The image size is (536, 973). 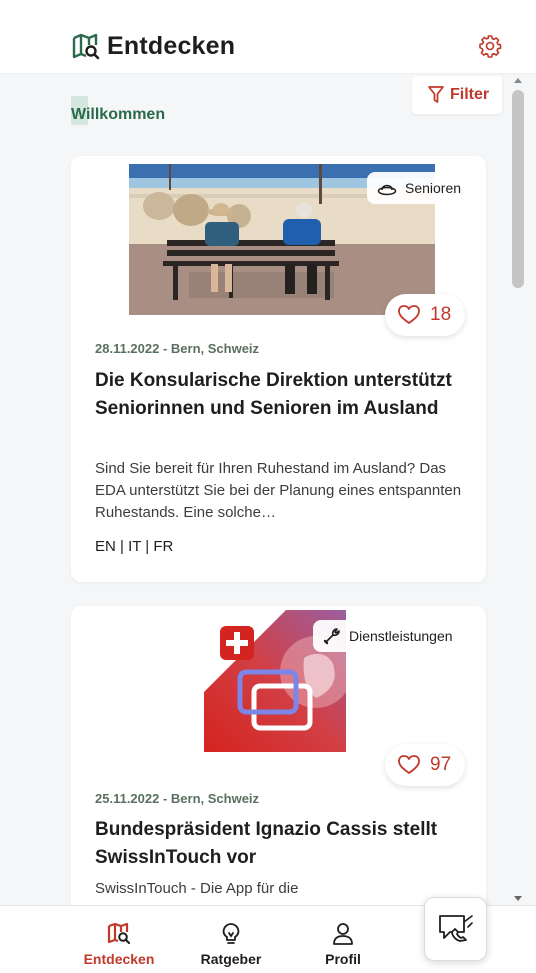 What do you see at coordinates (177, 348) in the screenshot?
I see `article-meta: 28.11.2022 - Bern, Schweiz` at bounding box center [177, 348].